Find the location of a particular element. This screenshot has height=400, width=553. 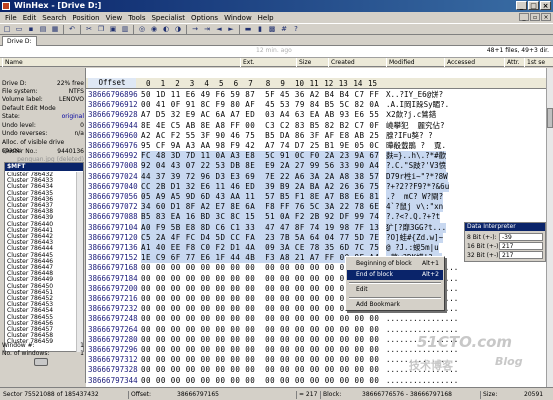

paste-zero-icon: ▥ is located at coordinates (125, 29).